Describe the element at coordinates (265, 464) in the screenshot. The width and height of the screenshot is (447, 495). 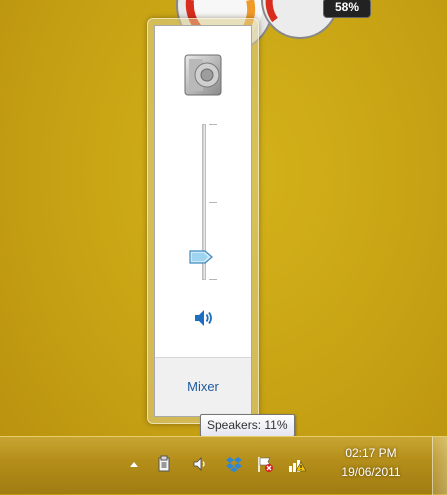
I see `action-center-flag-icon` at that location.